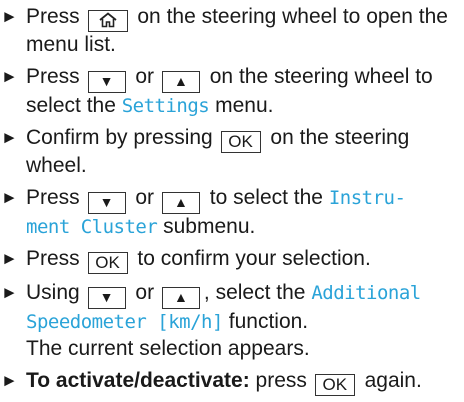 This screenshot has height=402, width=464. Describe the element at coordinates (254, 258) in the screenshot. I see `step-text: to confirm your selection.` at that location.